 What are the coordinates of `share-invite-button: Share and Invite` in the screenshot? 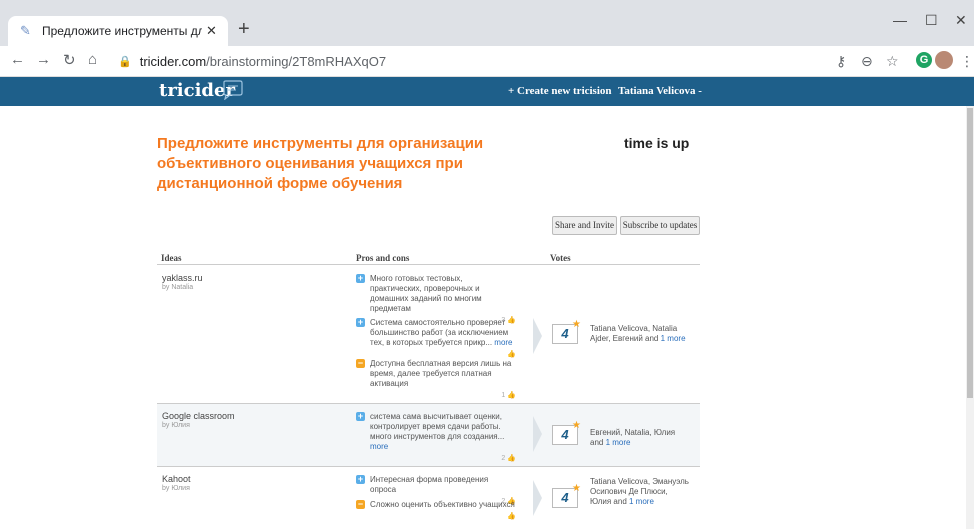 It's located at (584, 225).